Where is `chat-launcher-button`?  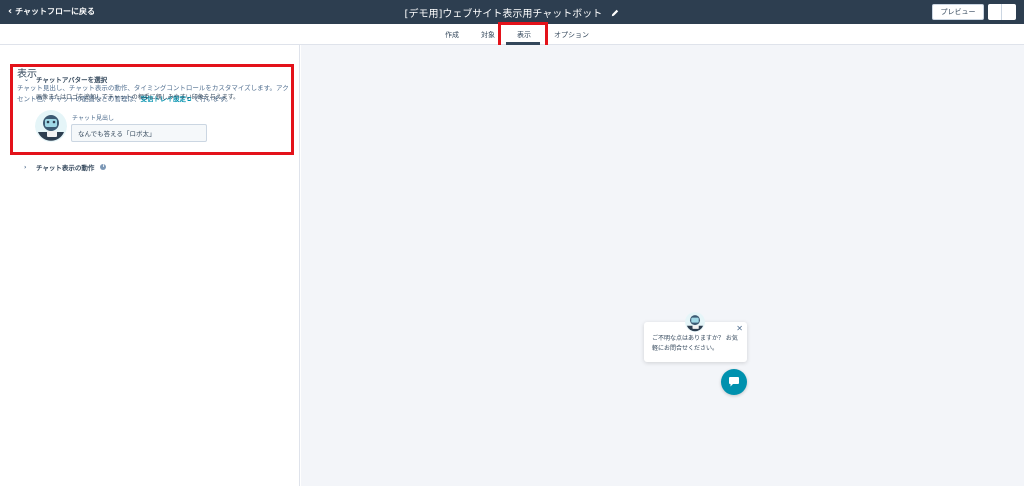
chat-launcher-button is located at coordinates (734, 382).